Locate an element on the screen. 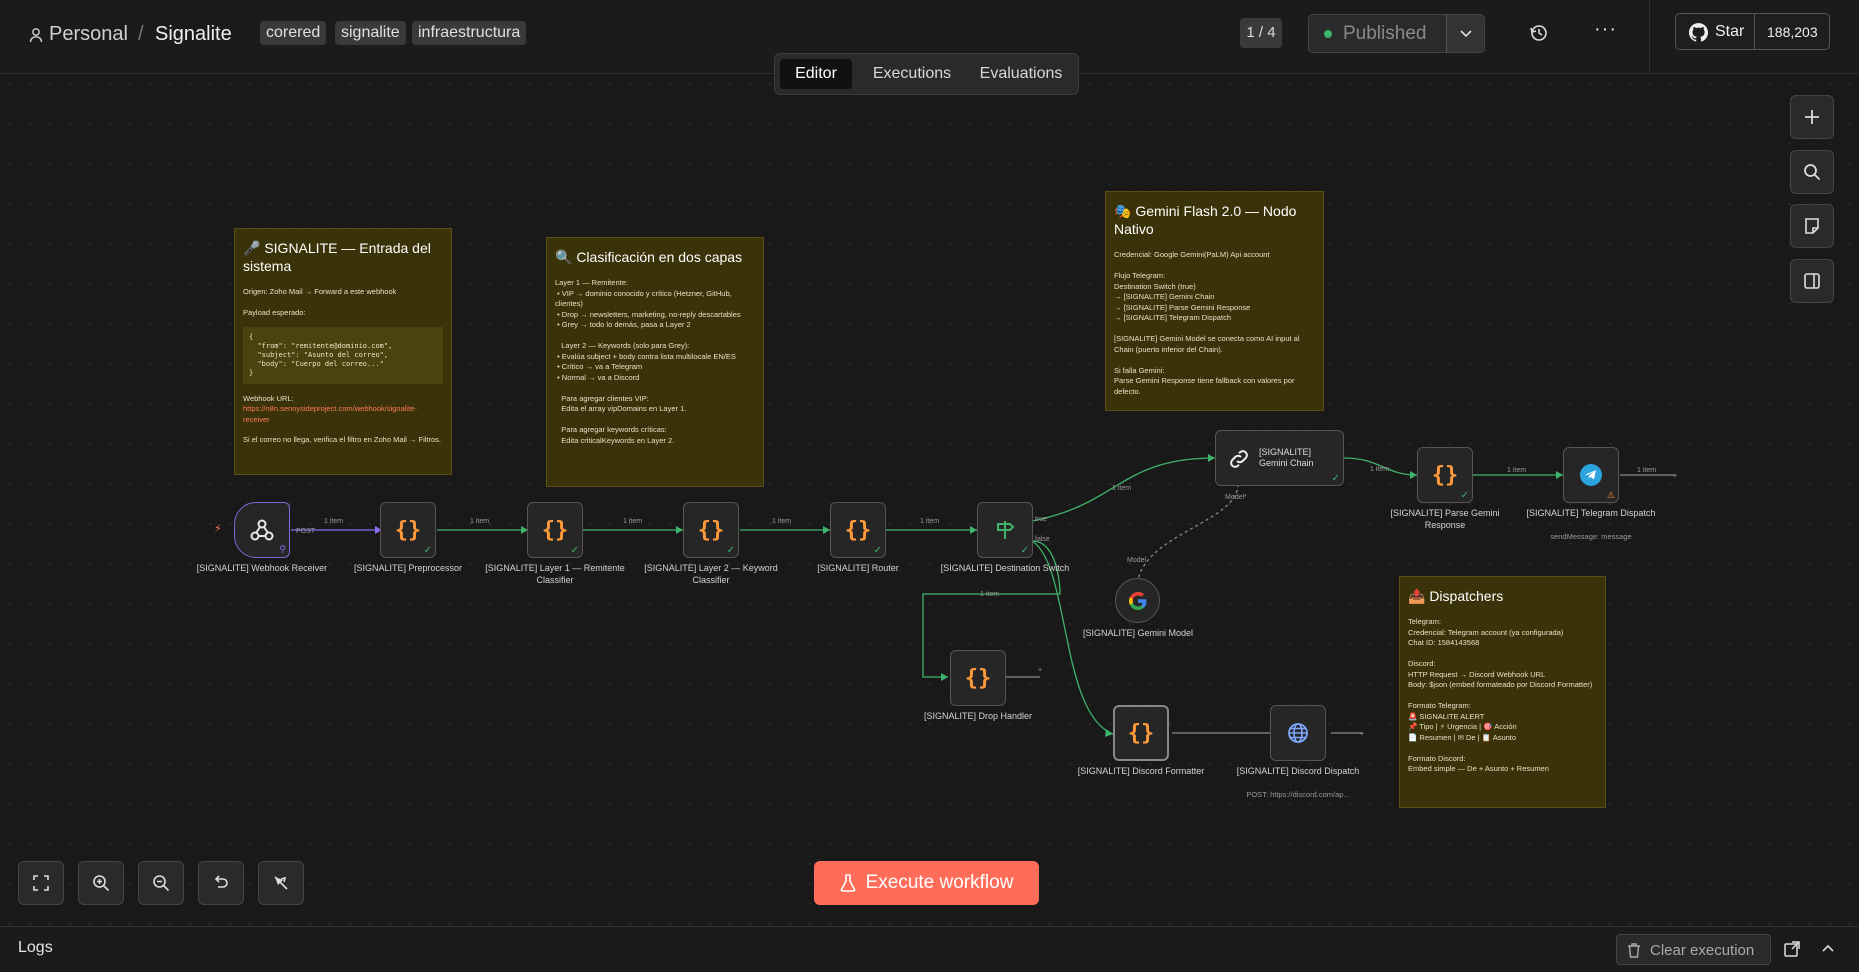  node-discord-dispatch is located at coordinates (1298, 733).